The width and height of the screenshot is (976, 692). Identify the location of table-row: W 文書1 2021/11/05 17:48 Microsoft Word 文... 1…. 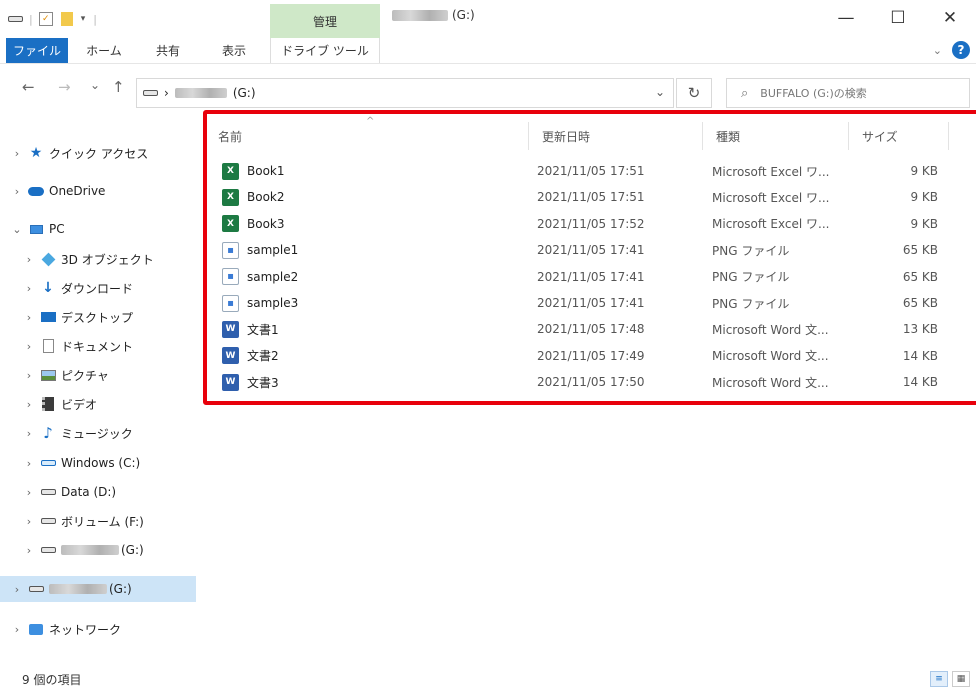
(590, 329).